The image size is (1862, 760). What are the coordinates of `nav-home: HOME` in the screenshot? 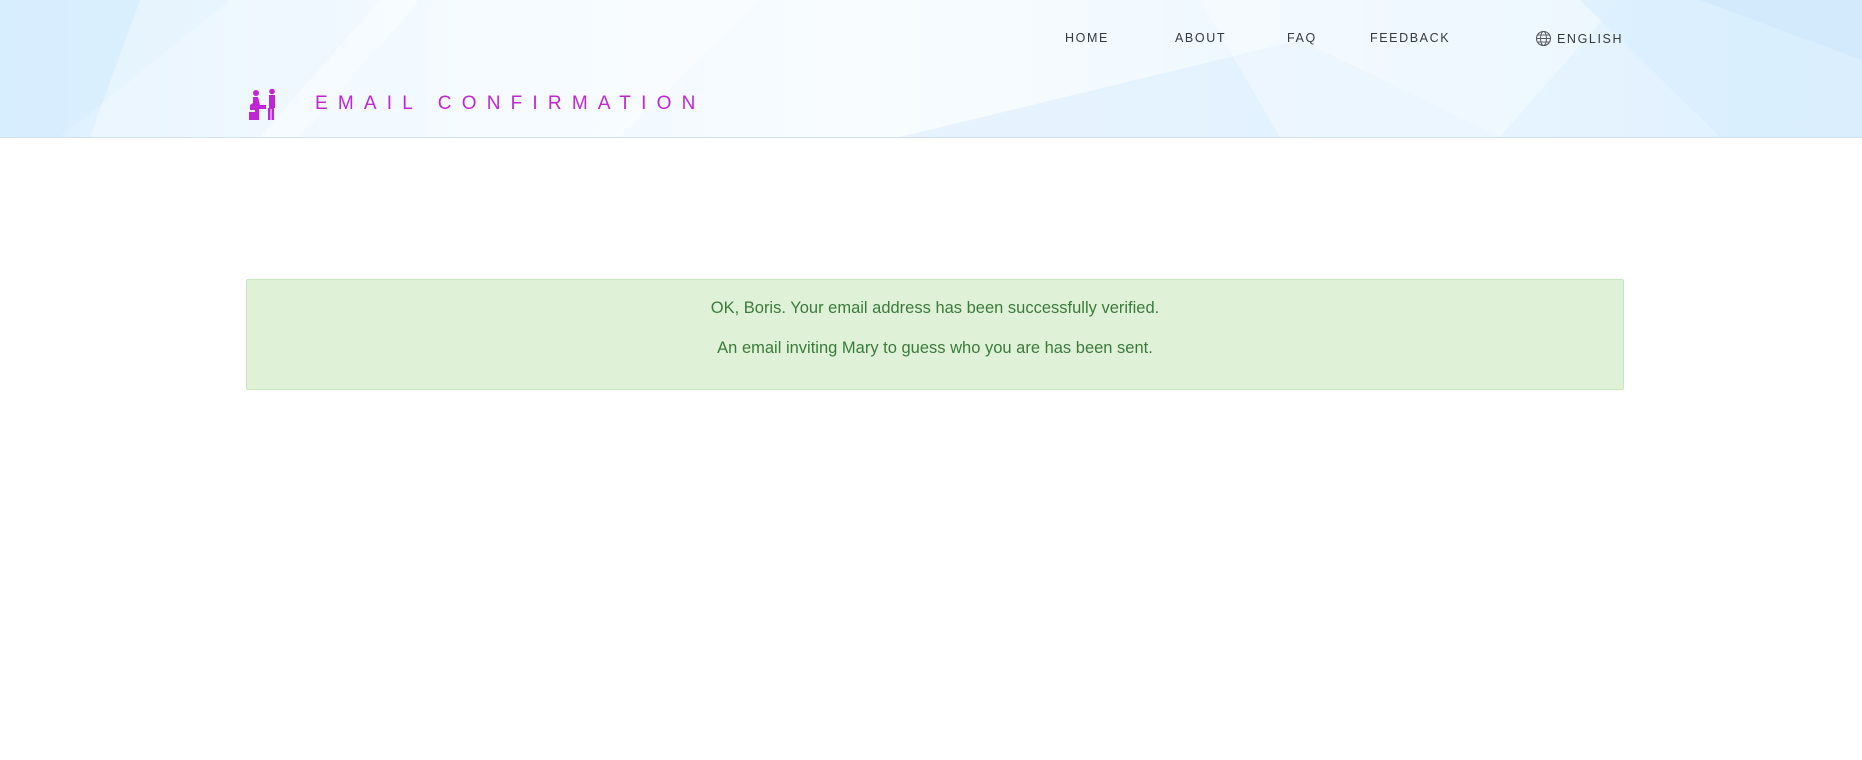 It's located at (1087, 38).